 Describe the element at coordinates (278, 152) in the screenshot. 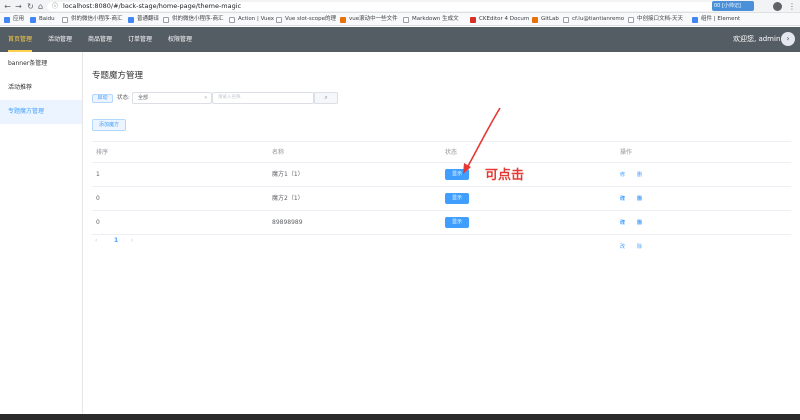

I see `column-header-name: 名称` at that location.